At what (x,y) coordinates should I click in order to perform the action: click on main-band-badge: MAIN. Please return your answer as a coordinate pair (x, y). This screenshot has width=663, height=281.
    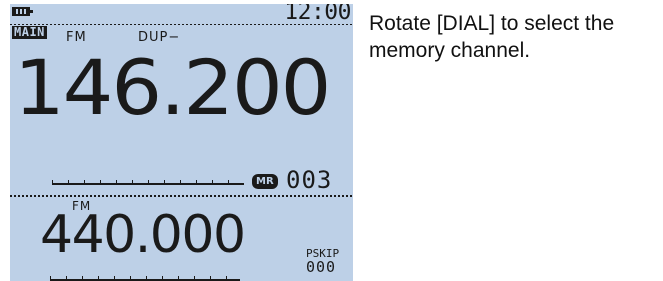
    Looking at the image, I should click on (29, 32).